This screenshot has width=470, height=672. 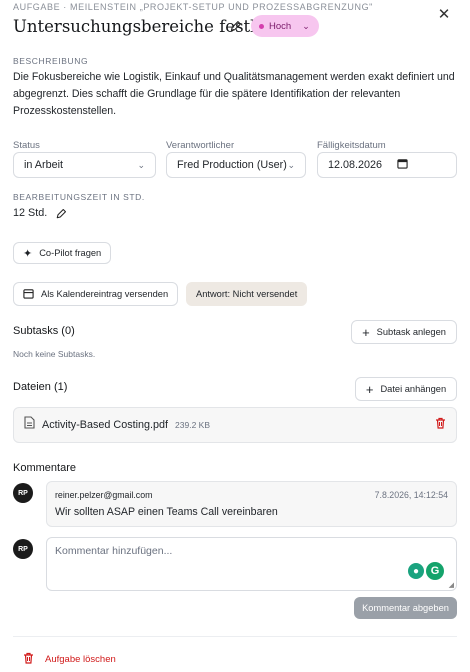 I want to click on answer-status-badge: Antwort: Nicht versendet, so click(x=247, y=294).